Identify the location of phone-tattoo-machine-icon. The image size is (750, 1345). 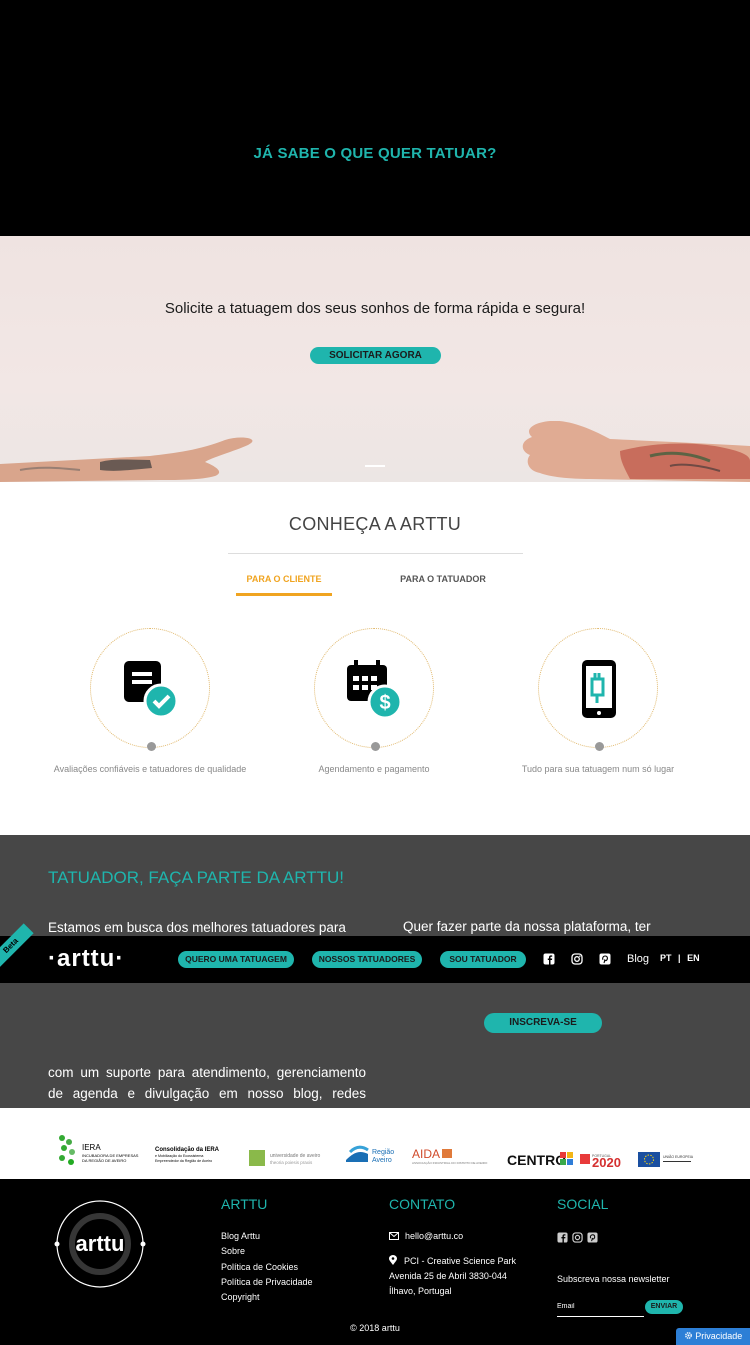
(599, 689).